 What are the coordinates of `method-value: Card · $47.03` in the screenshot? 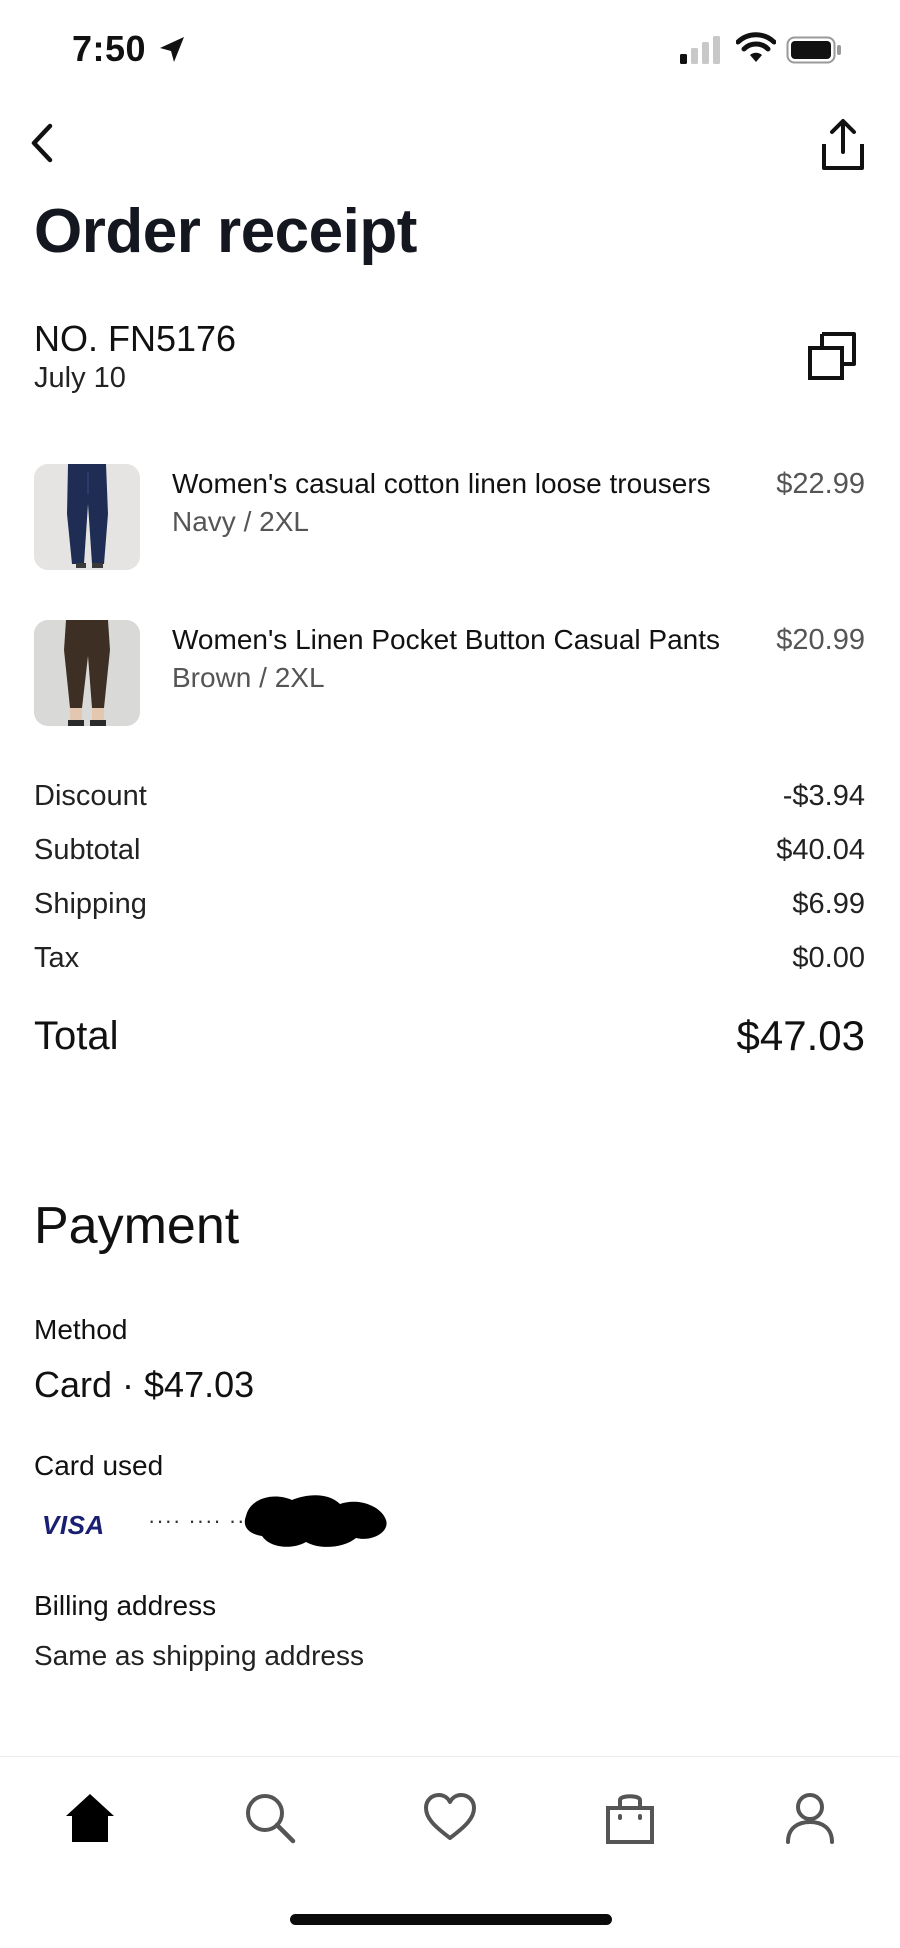 It's located at (144, 1384).